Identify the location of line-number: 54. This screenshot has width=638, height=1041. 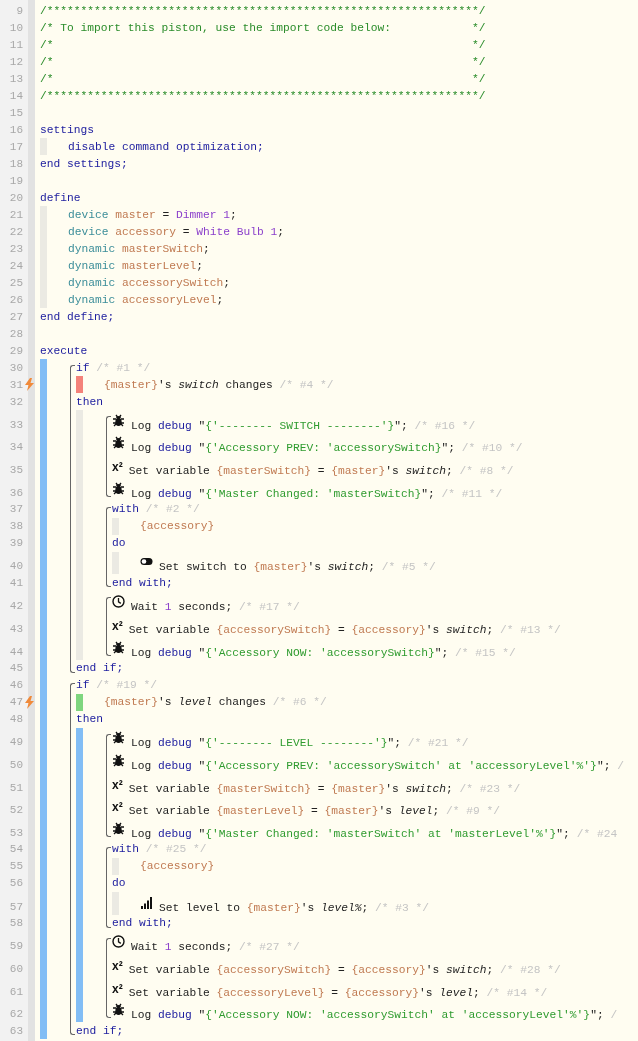
(15, 849).